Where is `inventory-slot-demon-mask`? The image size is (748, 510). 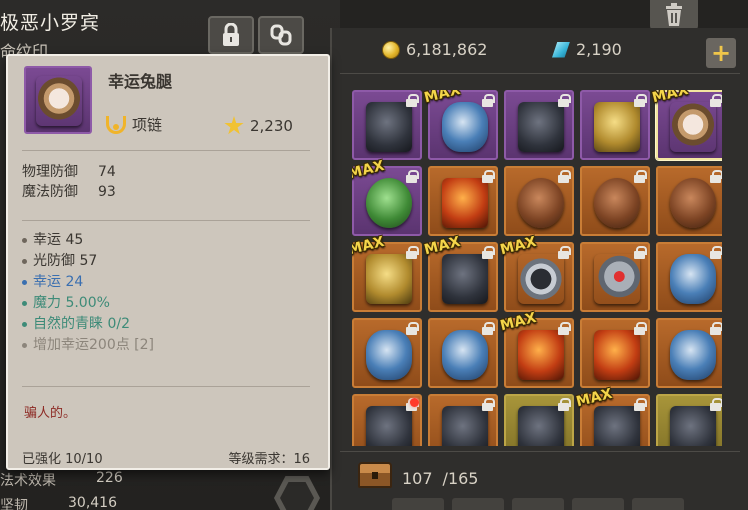 inventory-slot-demon-mask is located at coordinates (463, 201).